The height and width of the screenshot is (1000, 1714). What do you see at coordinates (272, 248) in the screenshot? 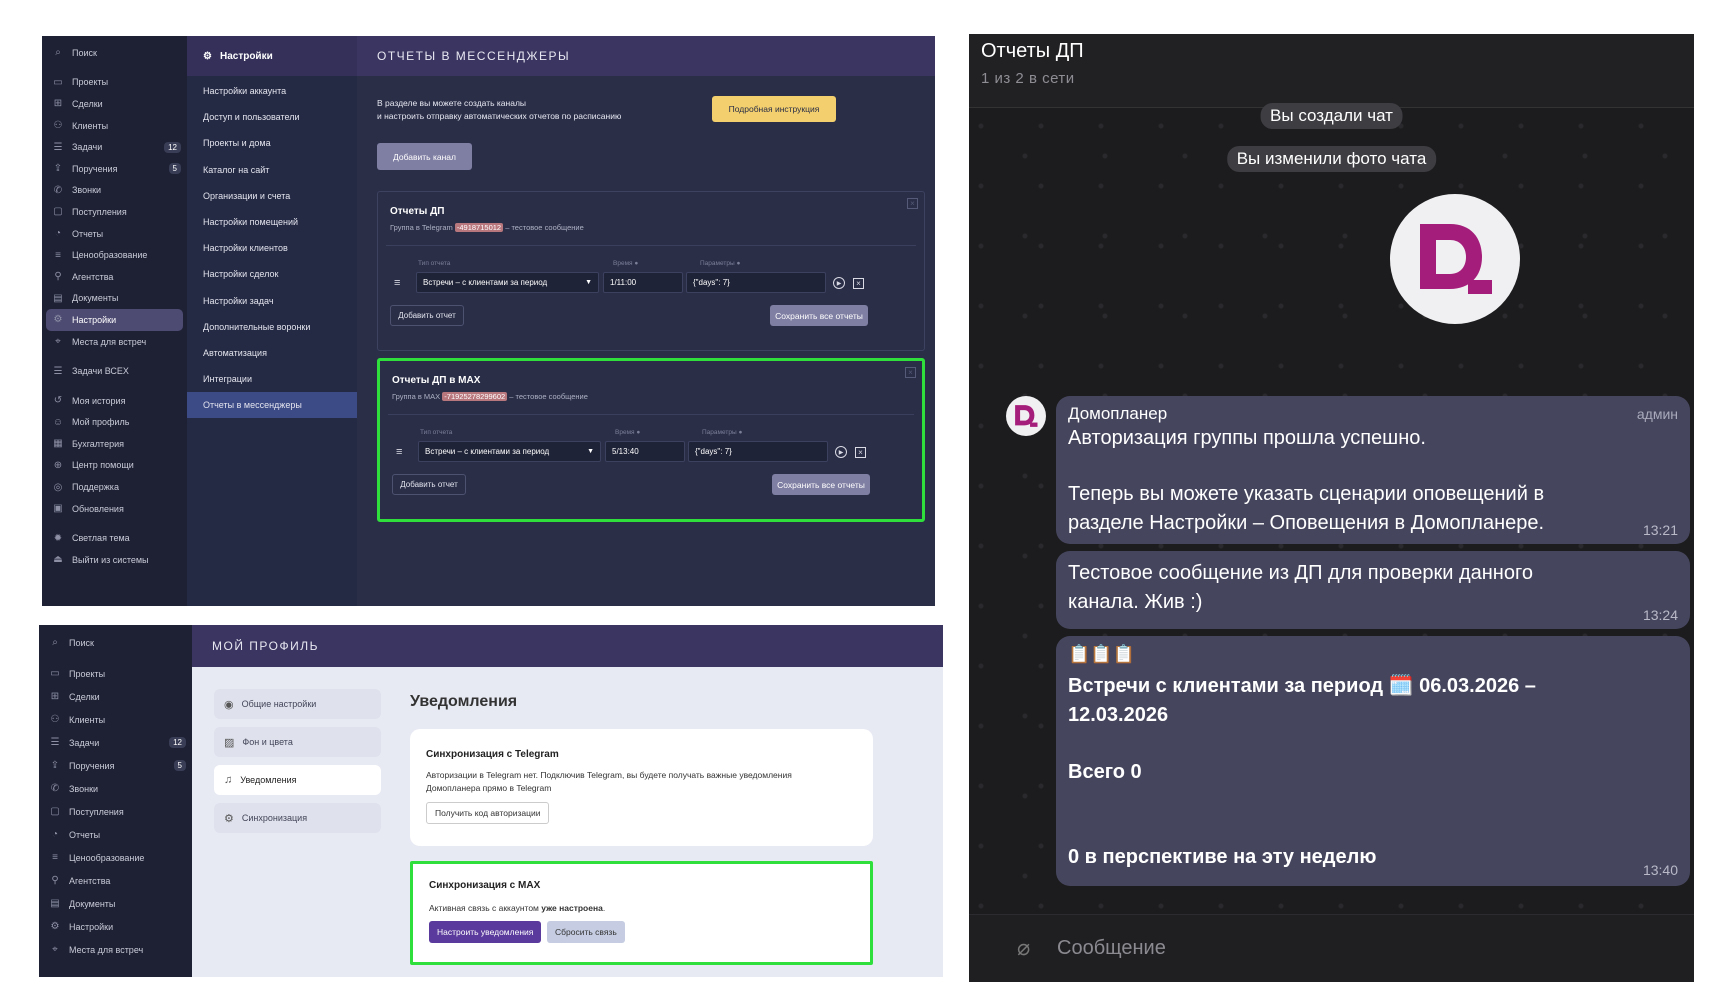
I see `settings-menu-item: Настройки клиентов` at bounding box center [272, 248].